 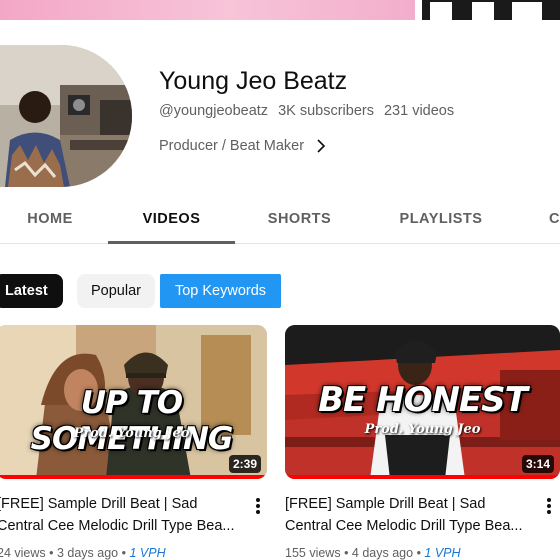 I want to click on chip-latest: Latest, so click(x=31, y=291).